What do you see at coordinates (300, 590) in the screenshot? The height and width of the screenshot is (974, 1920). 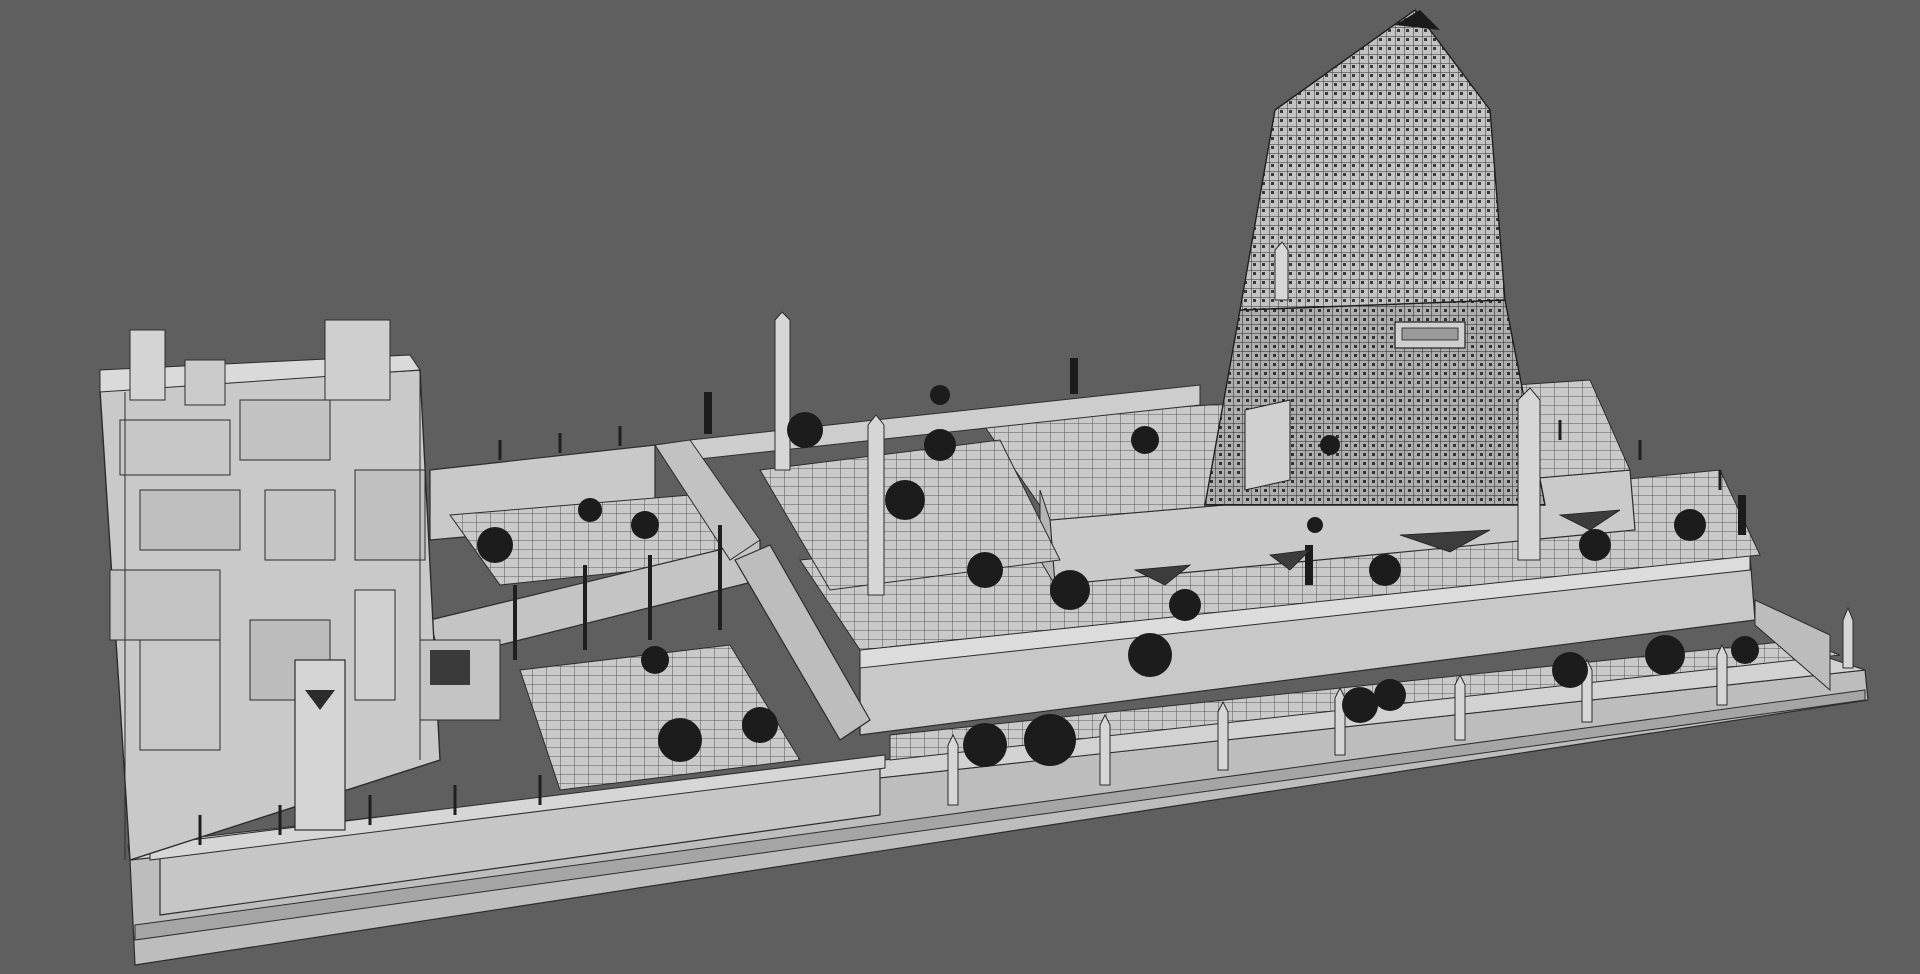 I see `left-palace-complex` at bounding box center [300, 590].